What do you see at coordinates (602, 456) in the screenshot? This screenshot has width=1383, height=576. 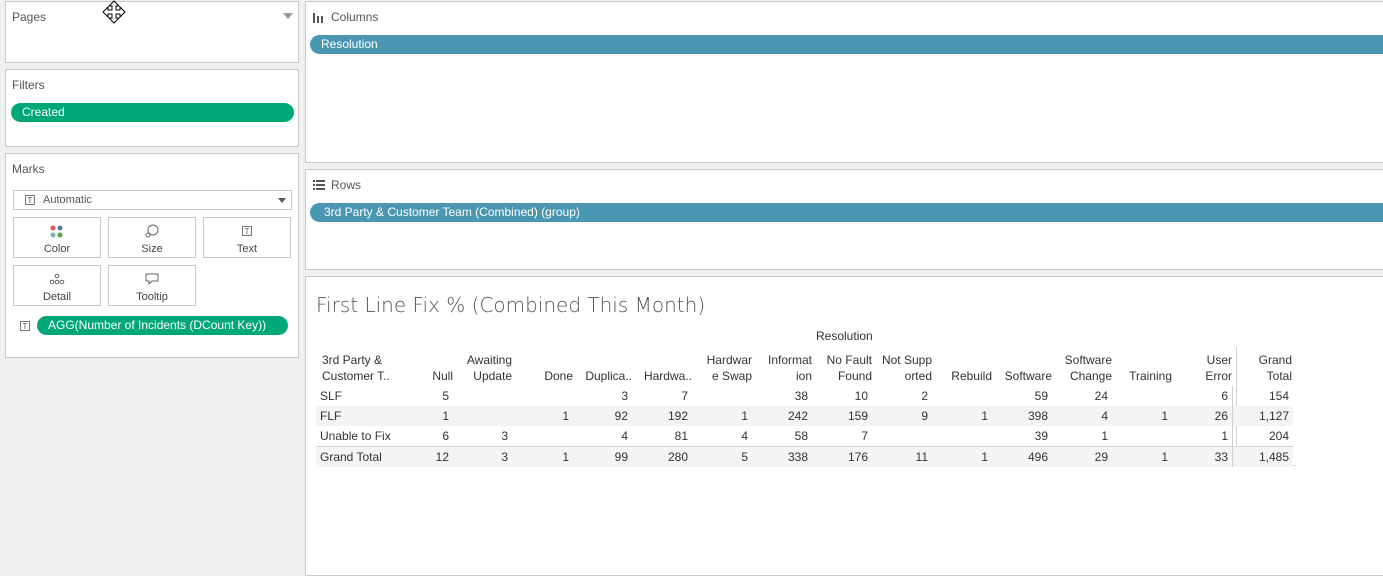 I see `table-cell: 99` at bounding box center [602, 456].